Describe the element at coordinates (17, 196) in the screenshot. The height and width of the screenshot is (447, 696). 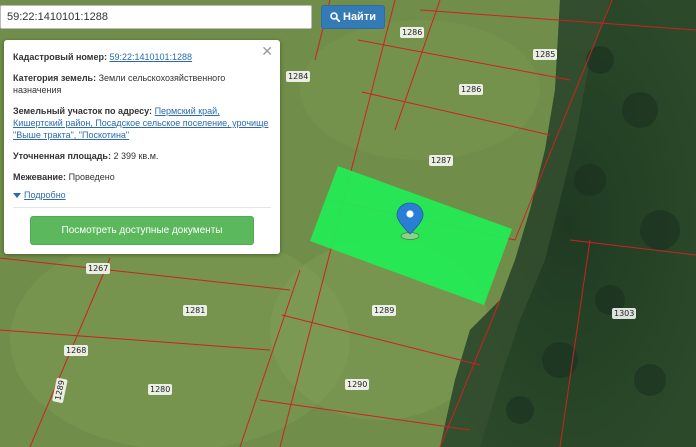
I see `triangle-down-icon` at that location.